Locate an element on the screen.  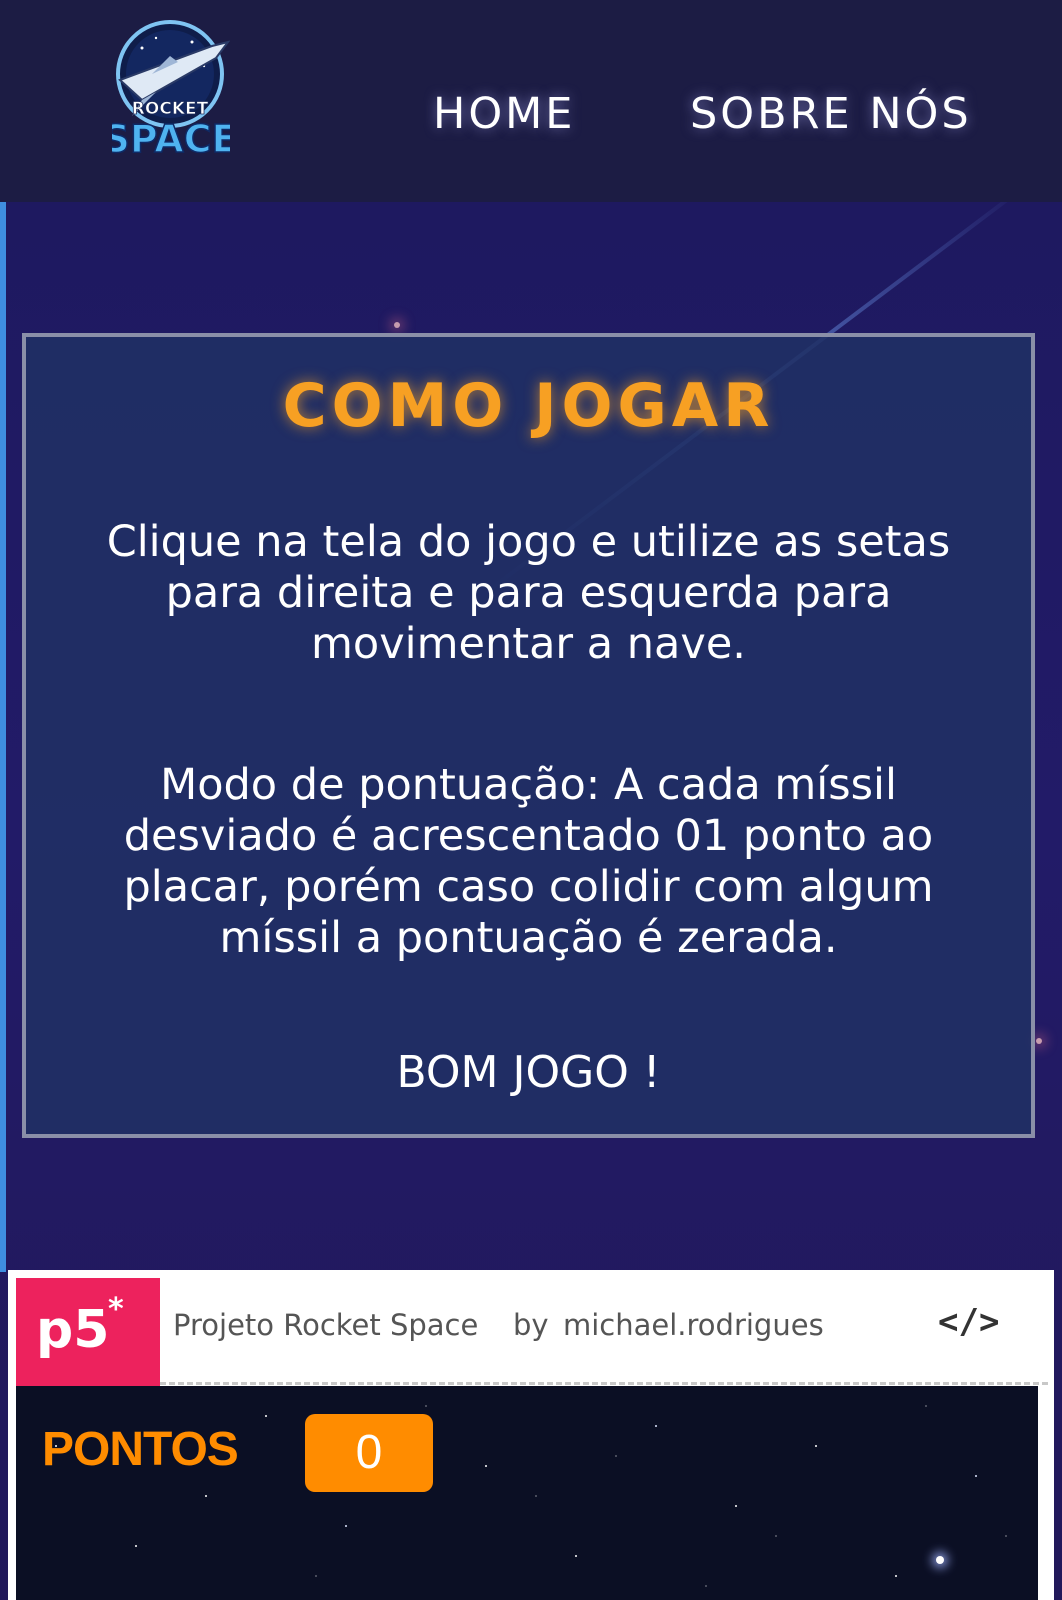
svg-text: ROCKET is located at coordinates (170, 109).